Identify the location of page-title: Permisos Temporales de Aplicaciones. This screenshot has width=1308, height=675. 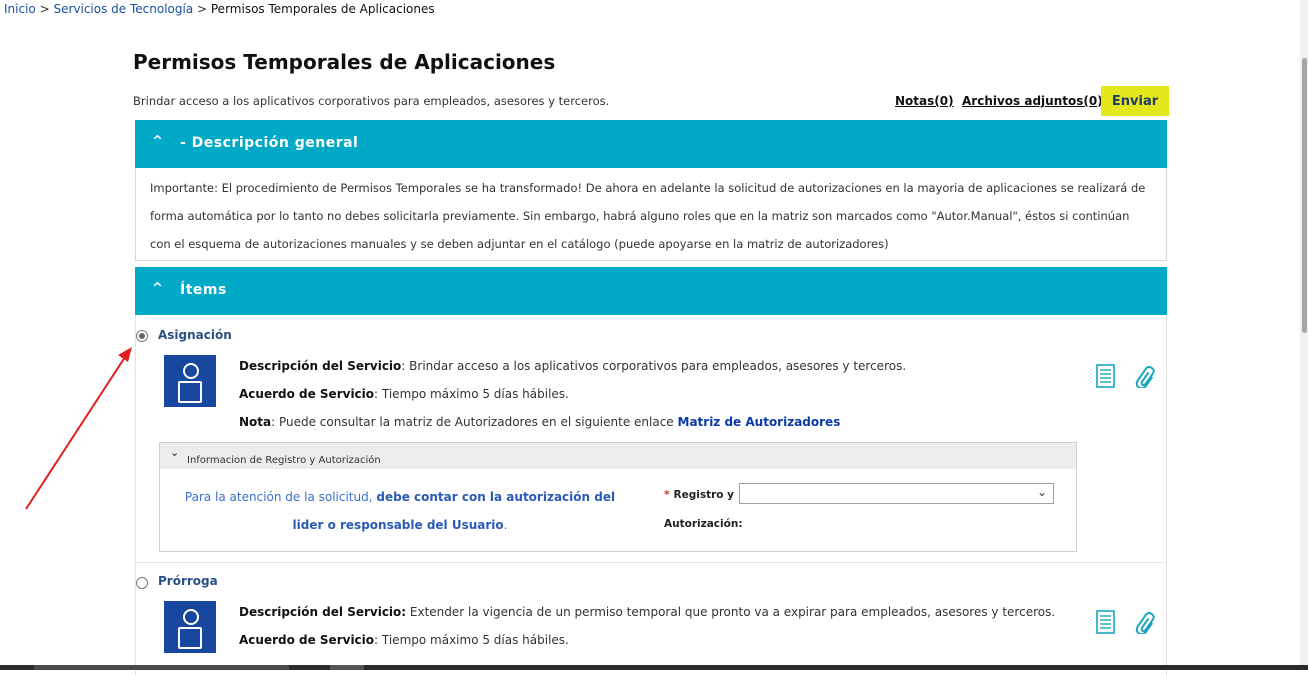
(344, 62).